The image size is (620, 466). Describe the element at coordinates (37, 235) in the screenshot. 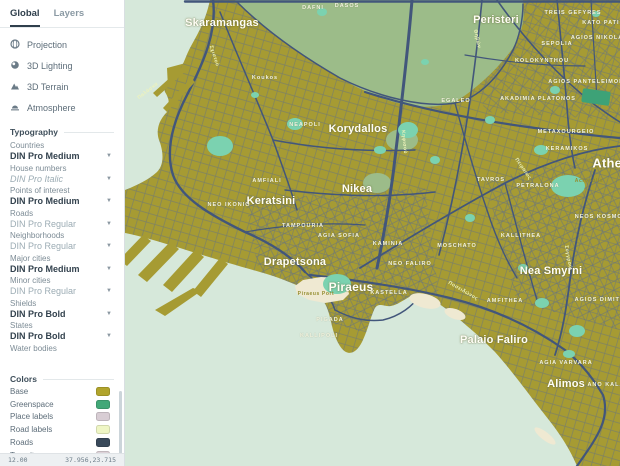

I see `typography-row-label: Neighborhoods` at that location.